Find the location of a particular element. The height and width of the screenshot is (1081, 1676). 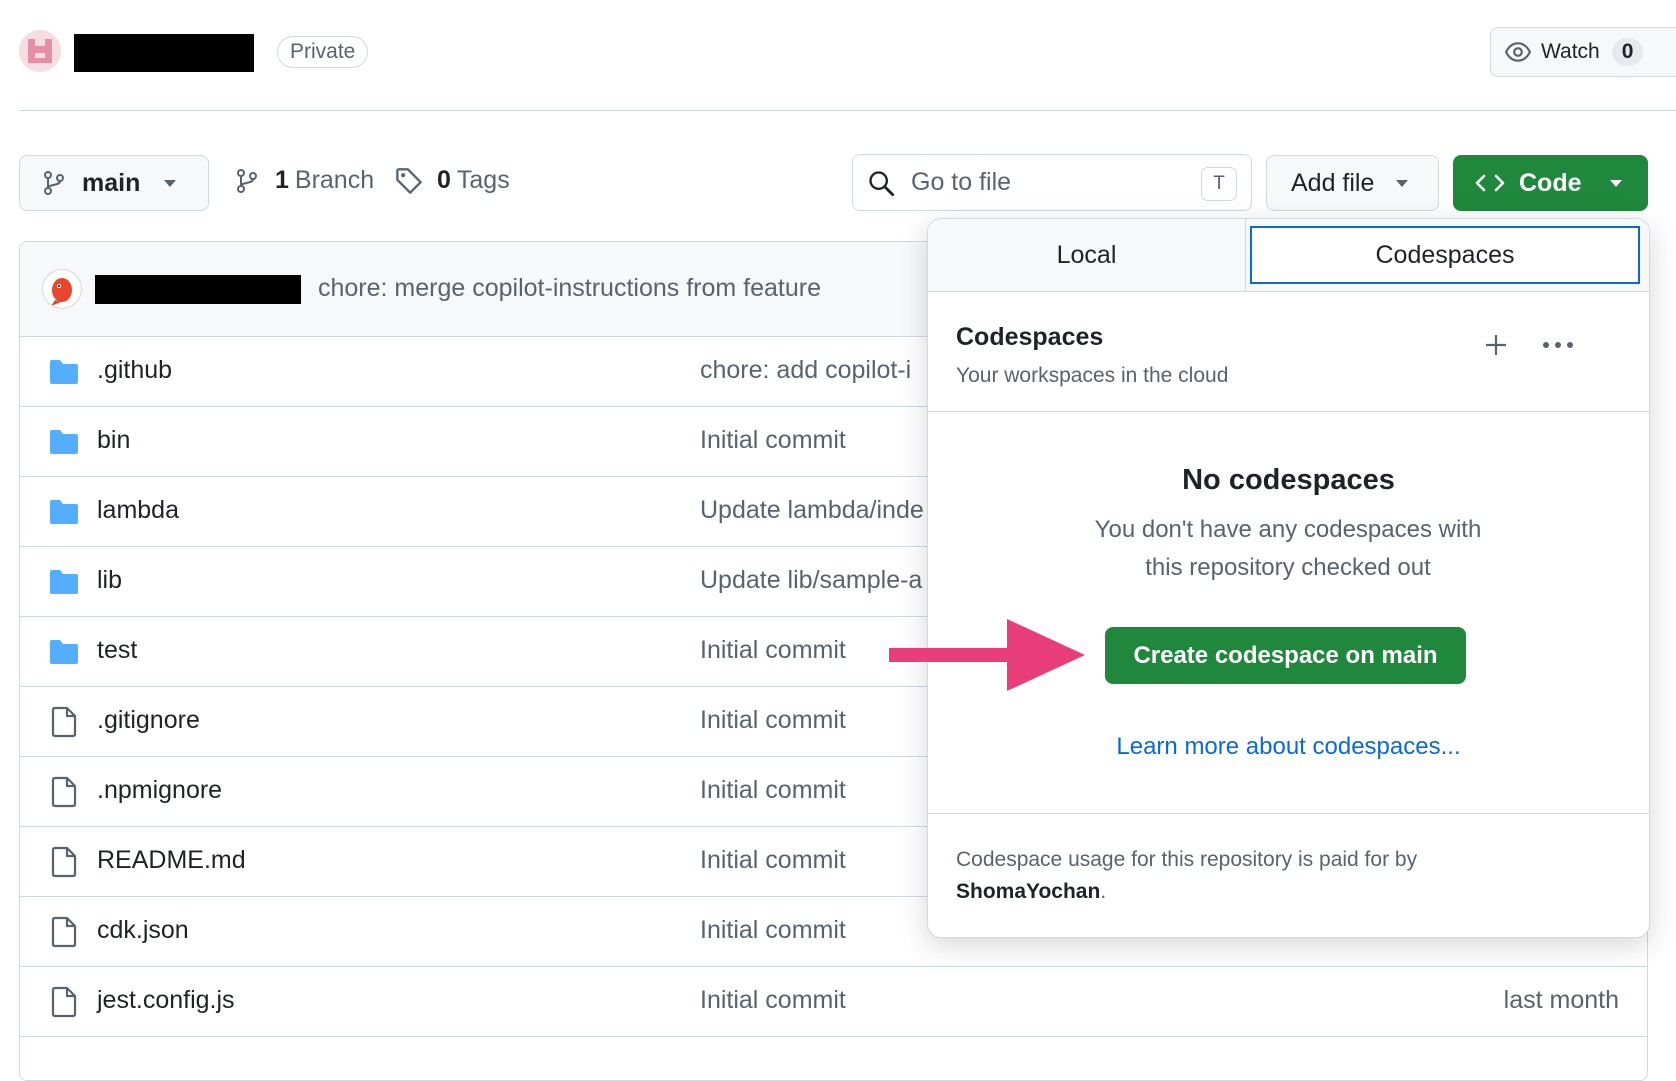

tab-divider is located at coordinates (1245, 255).